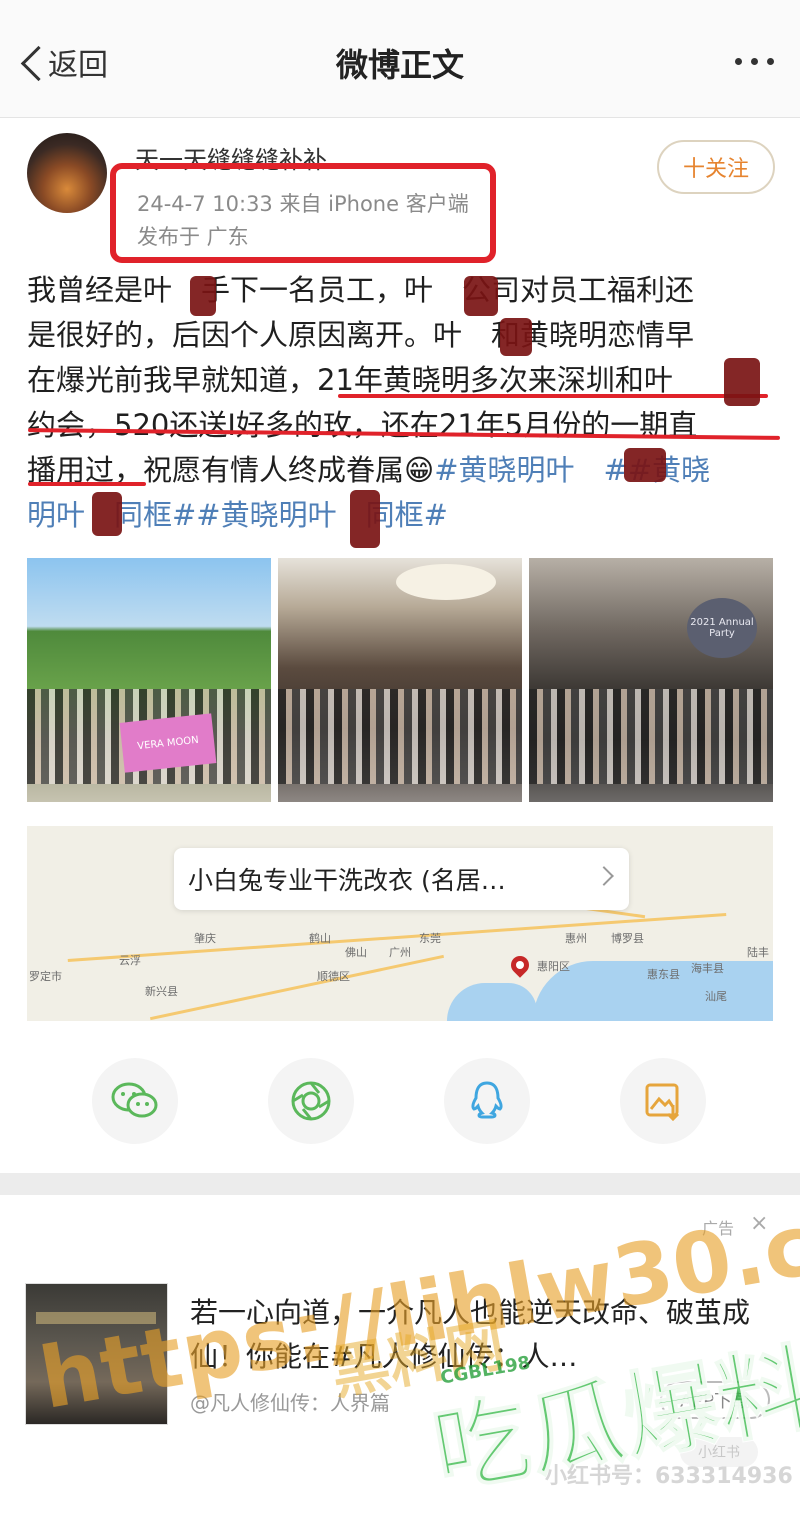 This screenshot has height=1517, width=800. I want to click on map-bay, so click(492, 1002).